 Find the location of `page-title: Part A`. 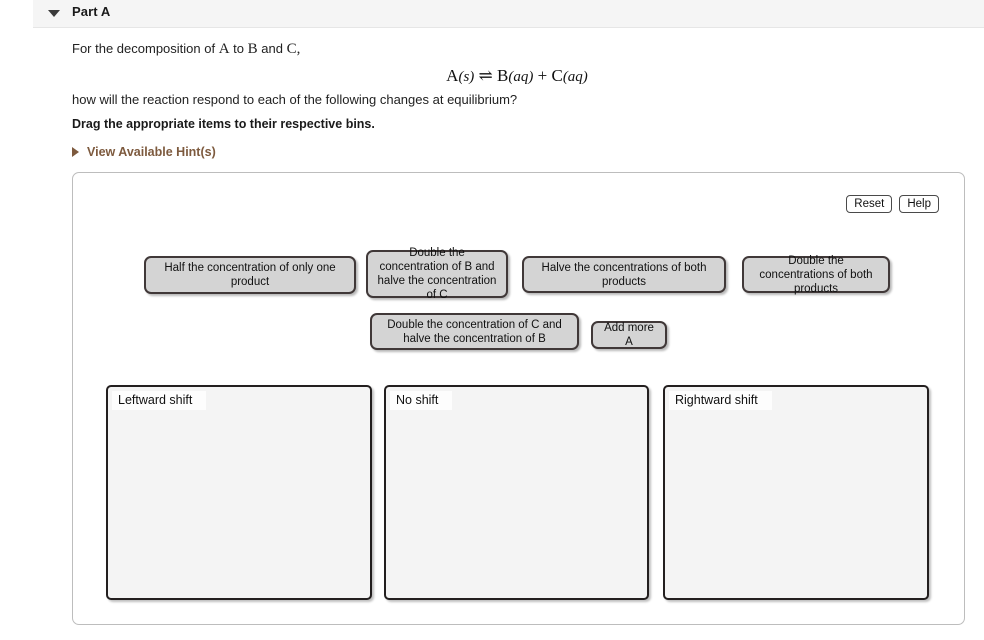

page-title: Part A is located at coordinates (91, 11).